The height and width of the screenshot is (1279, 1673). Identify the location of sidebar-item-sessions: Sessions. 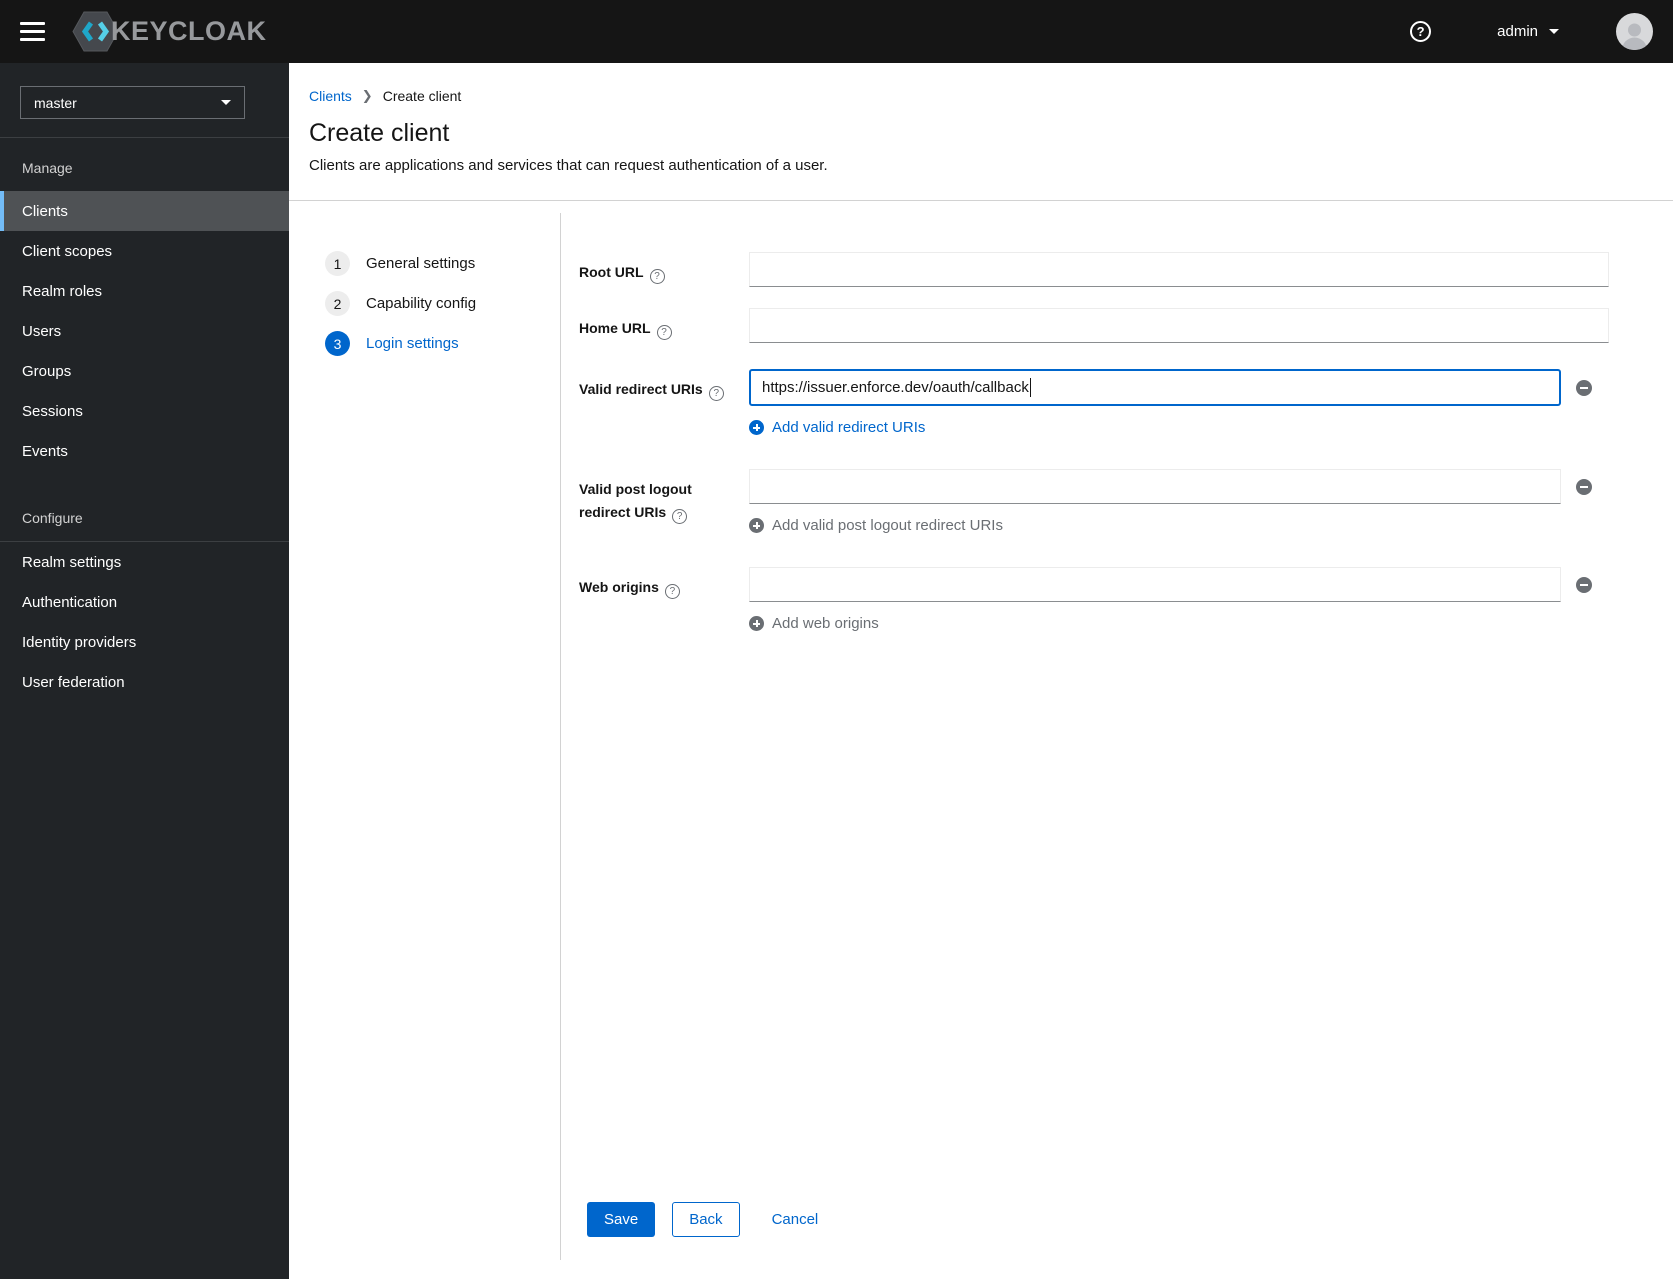
(144, 411).